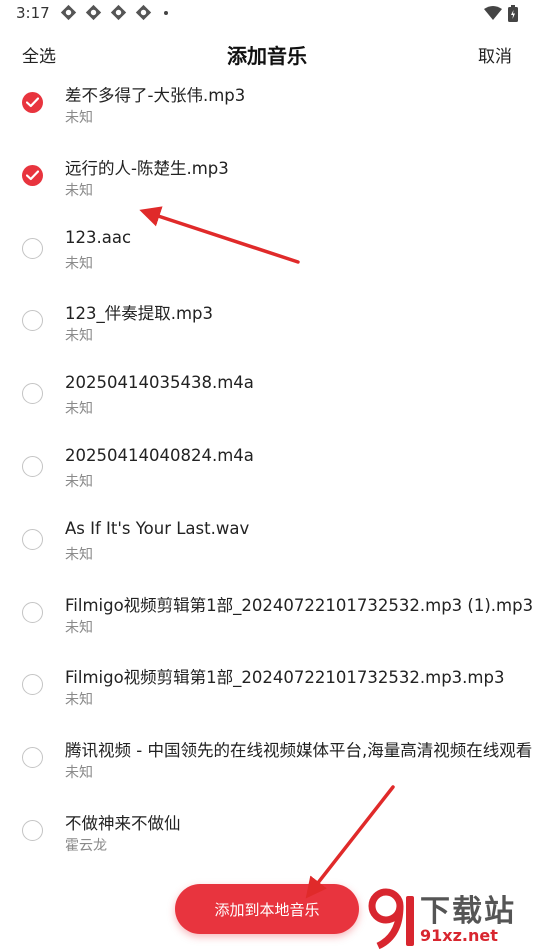 The width and height of the screenshot is (534, 950). I want to click on item-title: 差不多得了-大张伟.mp3, so click(155, 95).